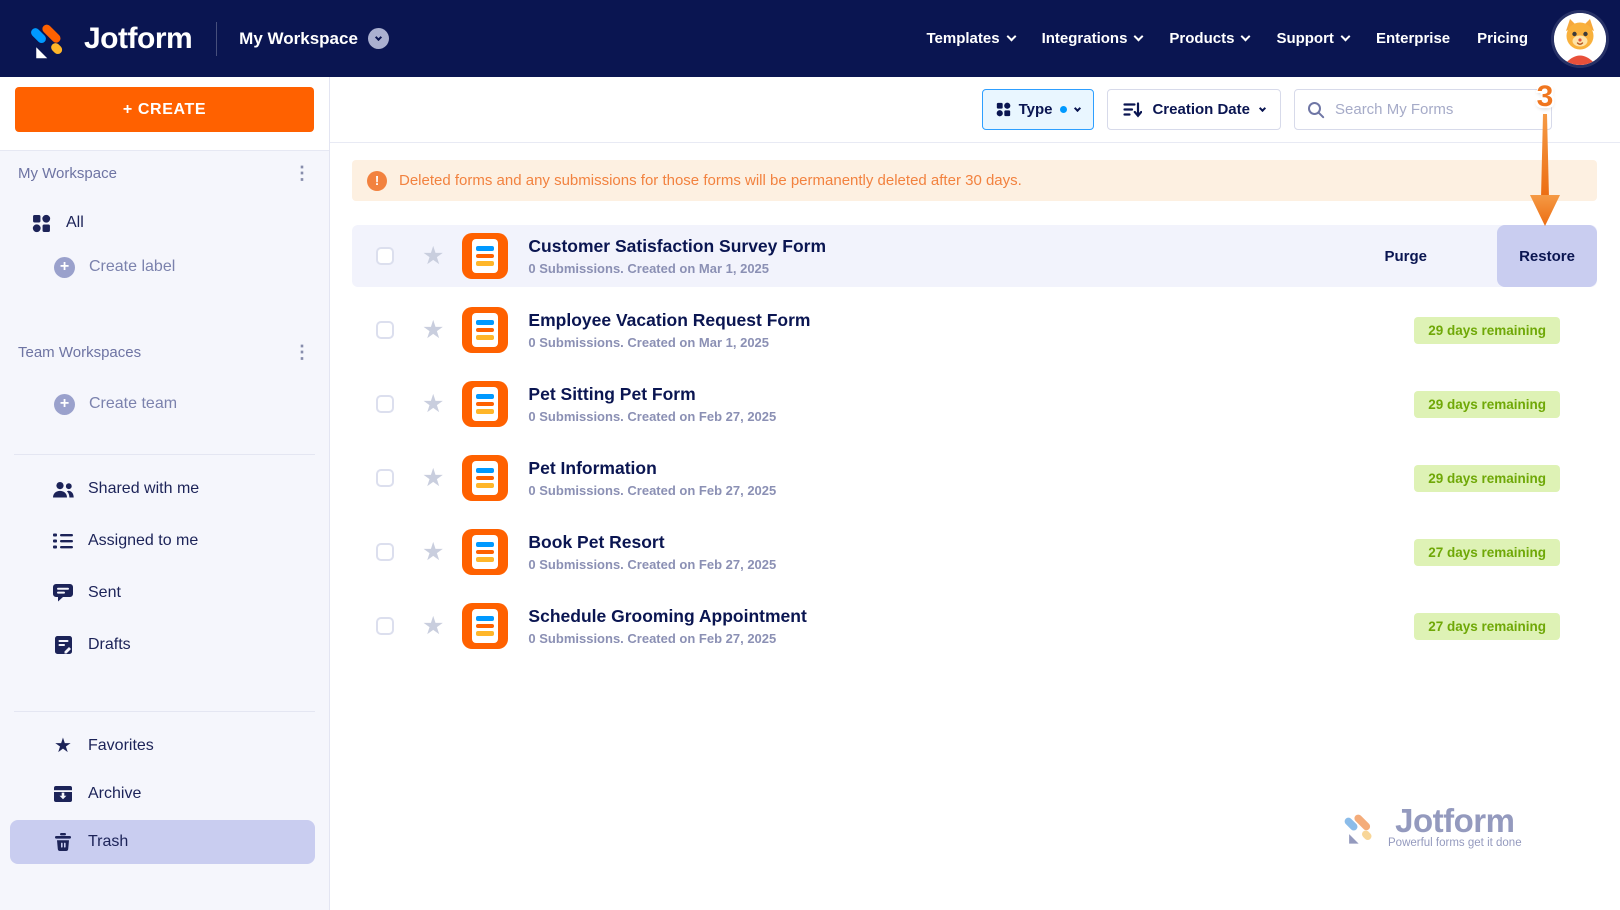 The width and height of the screenshot is (1620, 910). Describe the element at coordinates (121, 745) in the screenshot. I see `sidebar-item-label: Favorites` at that location.